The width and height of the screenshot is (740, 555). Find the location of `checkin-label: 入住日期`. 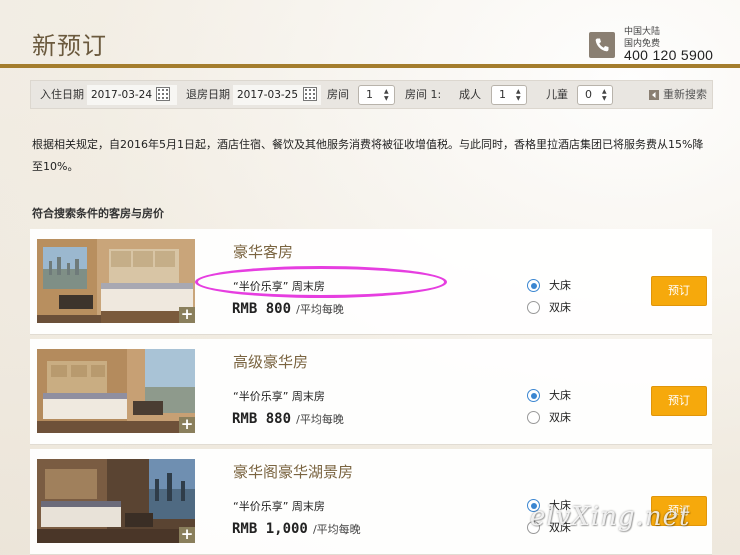

checkin-label: 入住日期 is located at coordinates (62, 94).